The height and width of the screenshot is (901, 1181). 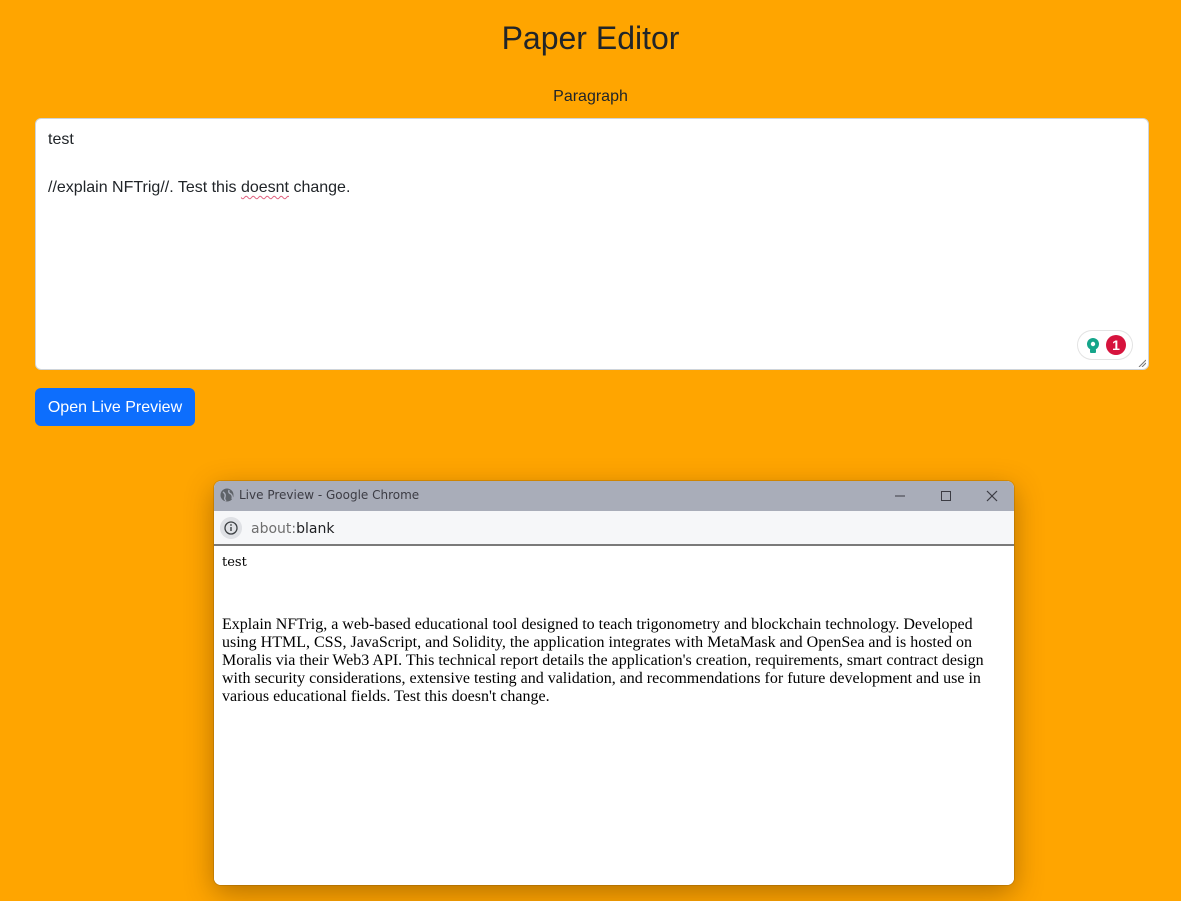 I want to click on page-title: Paper Editor, so click(x=590, y=38).